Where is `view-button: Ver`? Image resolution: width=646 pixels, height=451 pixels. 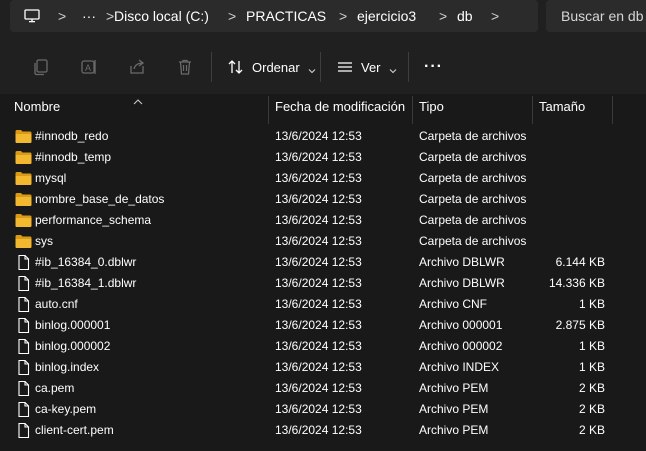 view-button: Ver is located at coordinates (367, 67).